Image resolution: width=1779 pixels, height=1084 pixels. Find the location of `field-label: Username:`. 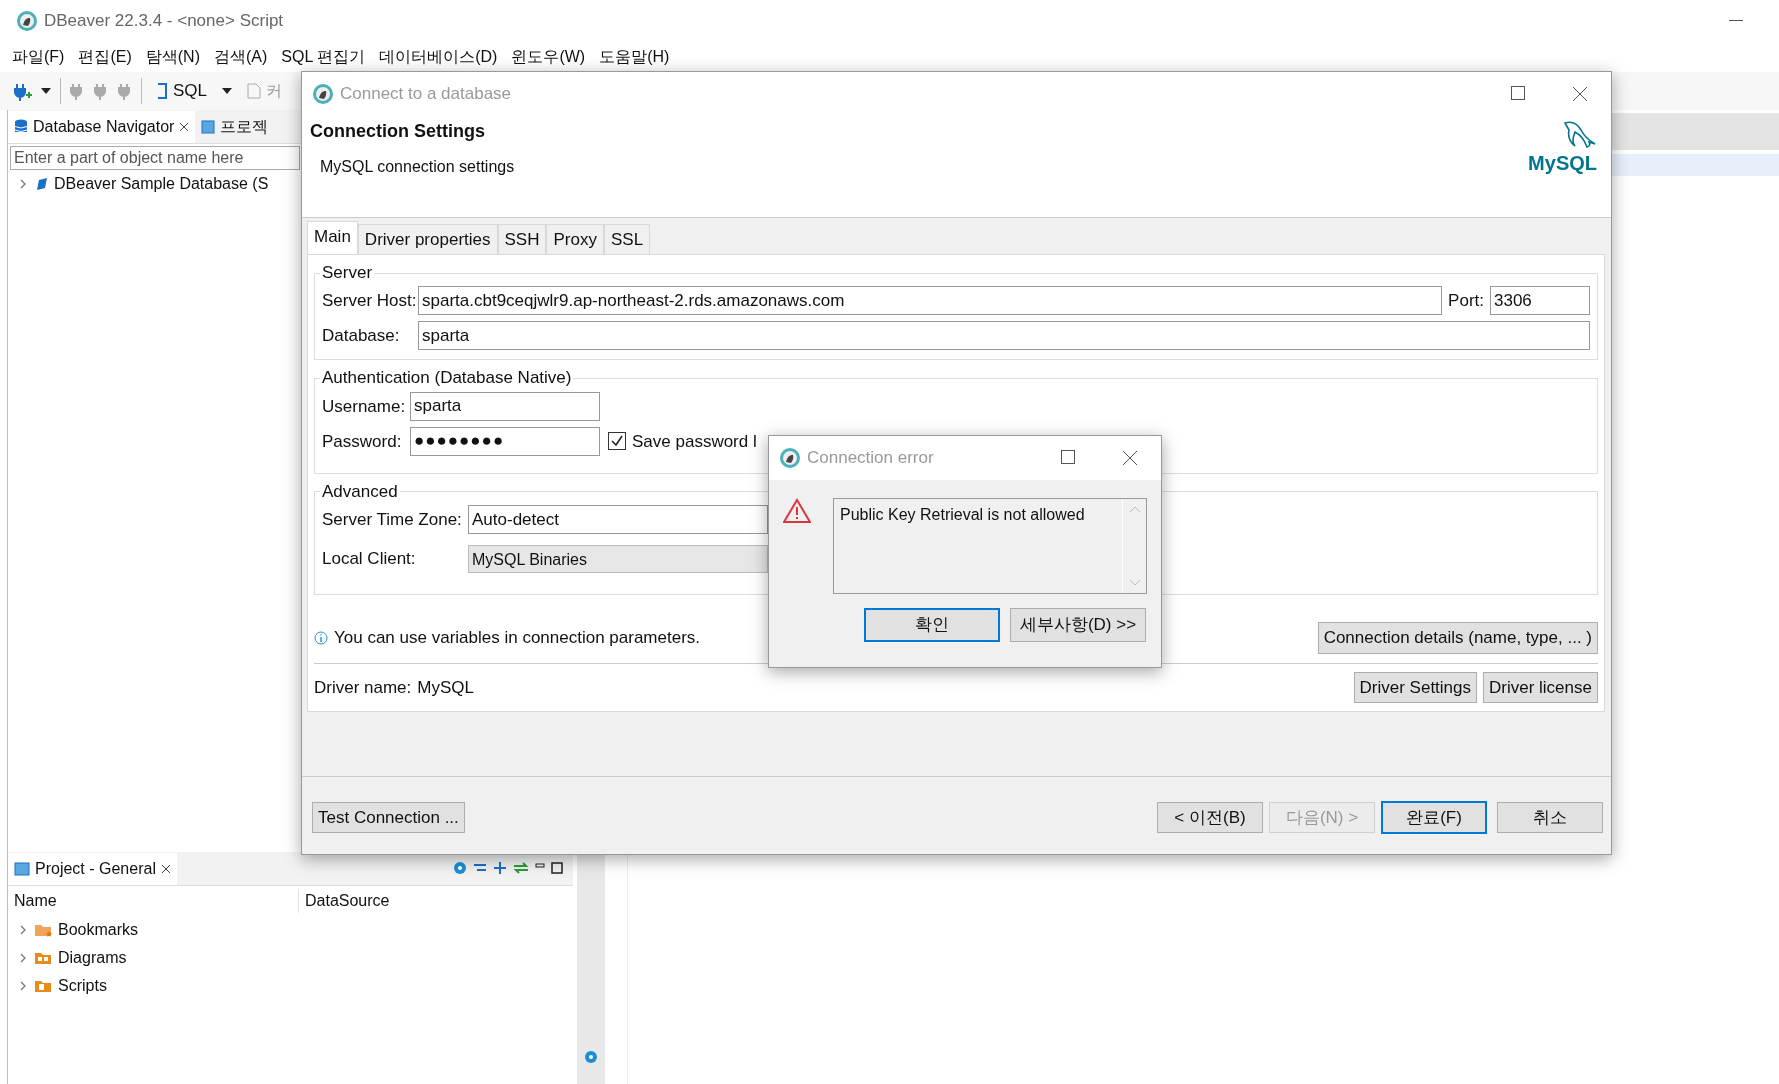

field-label: Username: is located at coordinates (364, 406).